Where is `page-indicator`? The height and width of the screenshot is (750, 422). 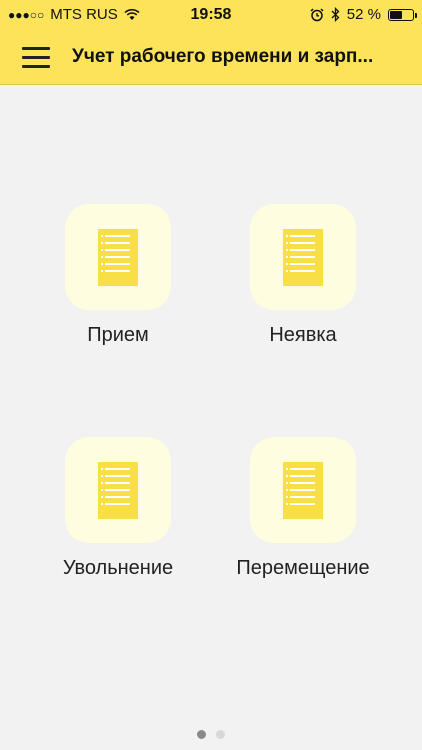 page-indicator is located at coordinates (211, 734).